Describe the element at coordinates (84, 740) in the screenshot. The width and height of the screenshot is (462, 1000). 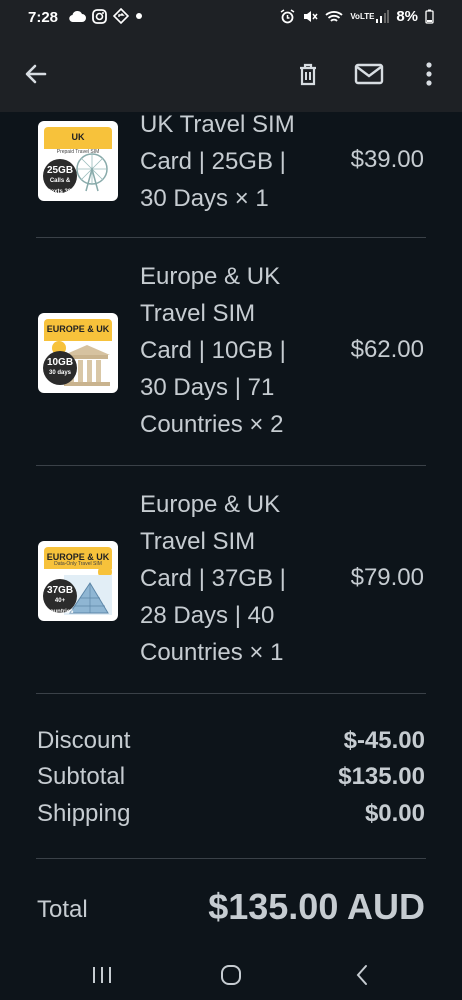
I see `discount-label: Discount` at that location.